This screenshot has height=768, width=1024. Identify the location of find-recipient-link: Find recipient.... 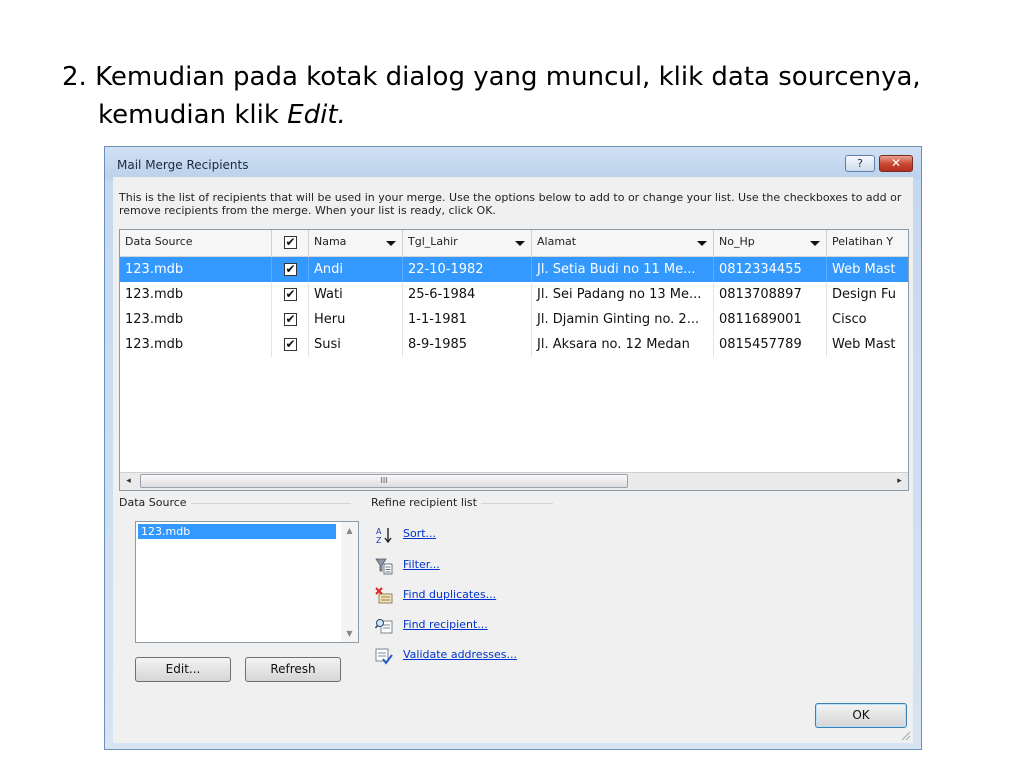
(445, 624).